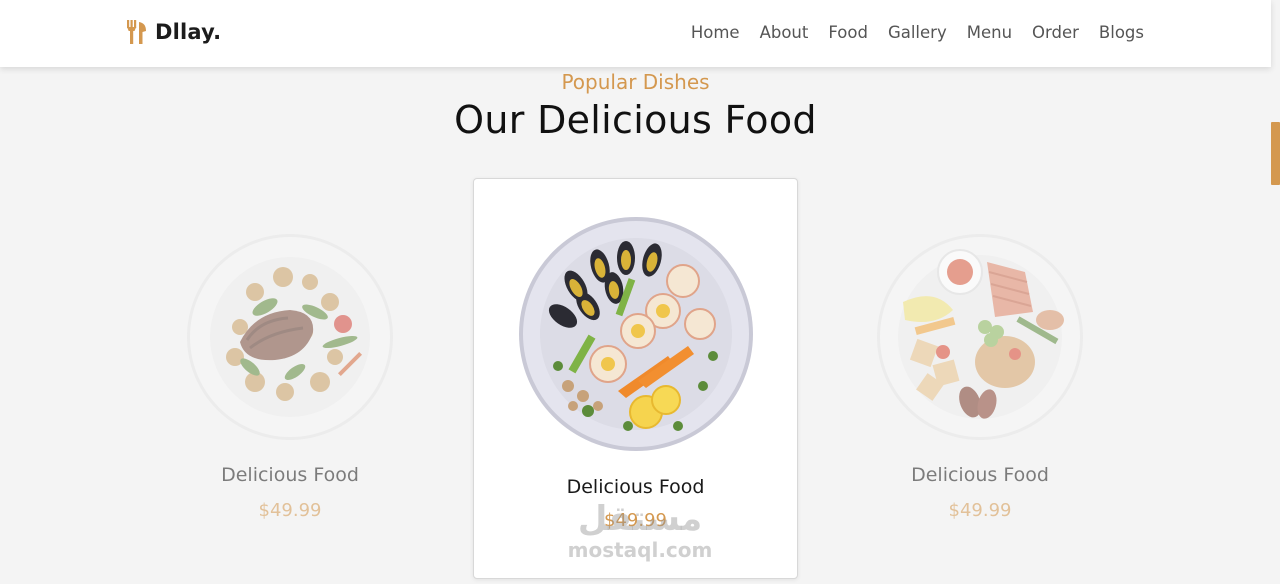 This screenshot has height=584, width=1280. I want to click on brand-logo: Dllay., so click(173, 32).